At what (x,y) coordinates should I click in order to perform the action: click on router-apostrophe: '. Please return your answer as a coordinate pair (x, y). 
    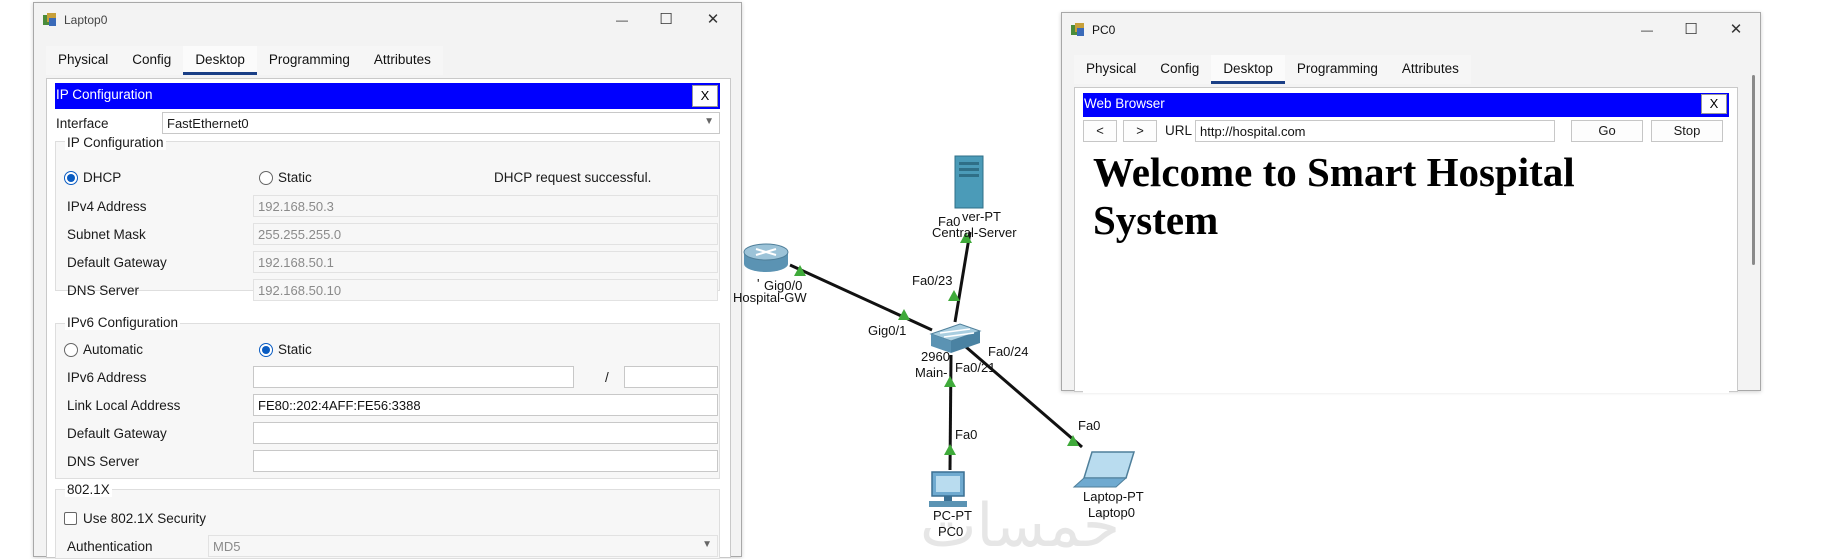
    Looking at the image, I should click on (758, 283).